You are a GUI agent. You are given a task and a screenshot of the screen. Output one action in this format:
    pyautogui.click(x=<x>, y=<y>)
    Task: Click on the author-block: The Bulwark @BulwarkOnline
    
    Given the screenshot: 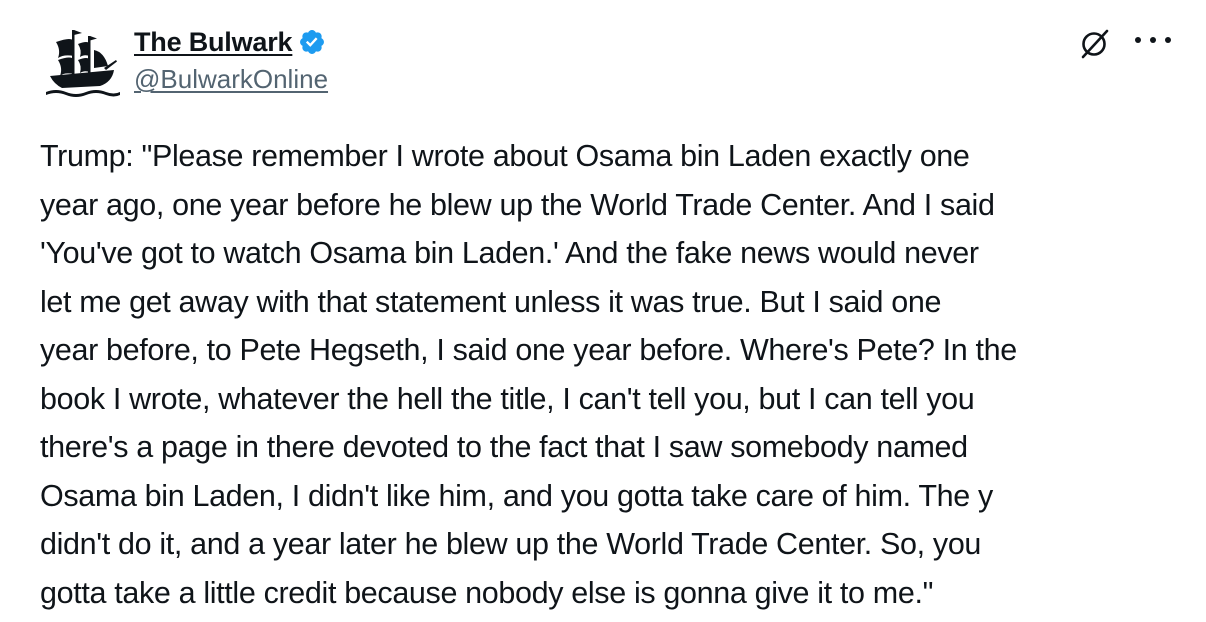 What is the action you would take?
    pyautogui.click(x=231, y=59)
    